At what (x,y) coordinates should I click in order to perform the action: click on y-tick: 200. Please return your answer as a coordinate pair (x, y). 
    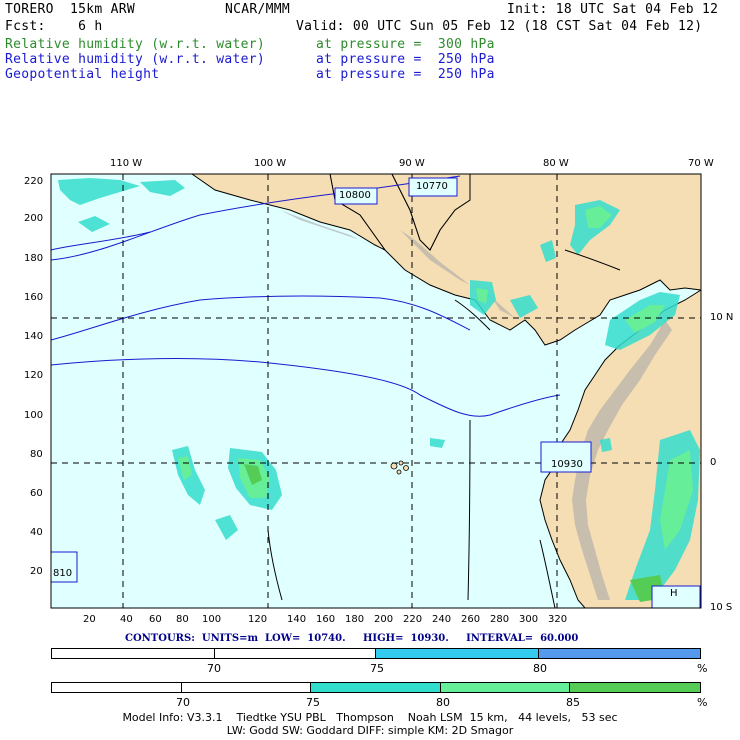
    Looking at the image, I should click on (34, 218).